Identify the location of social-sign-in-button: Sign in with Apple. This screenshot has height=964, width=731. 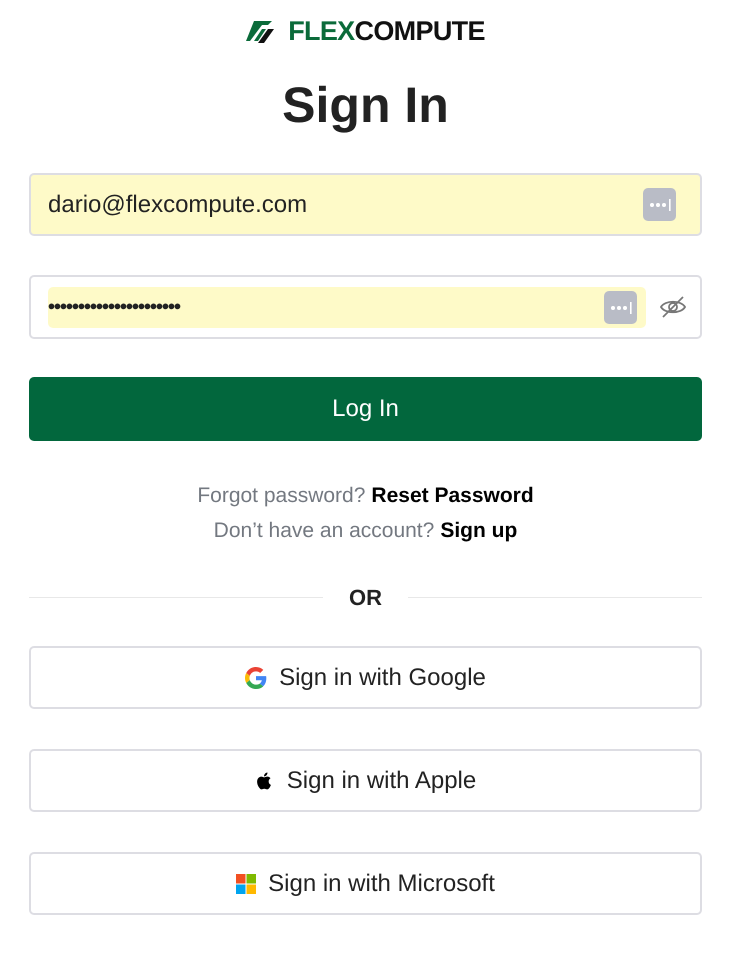
(365, 780).